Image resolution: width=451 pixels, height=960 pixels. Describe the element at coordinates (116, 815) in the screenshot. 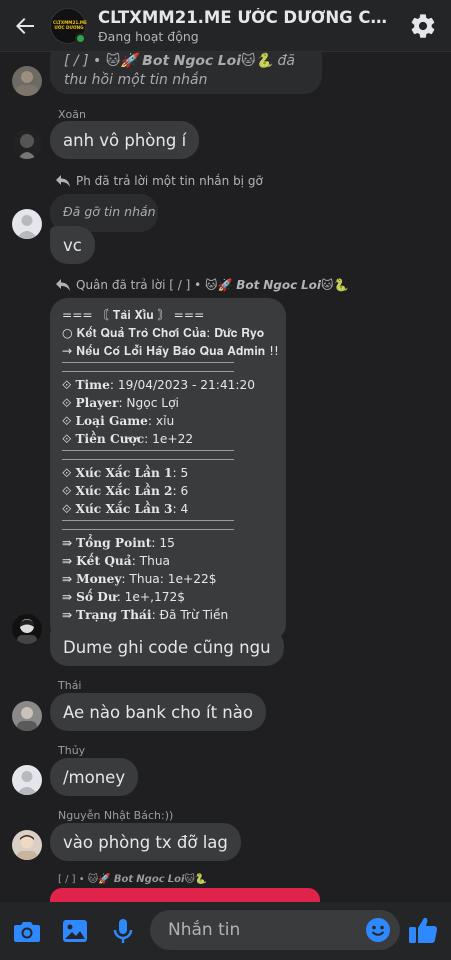

I see `sender-name: Nguyễn Nhật Bách:))` at that location.